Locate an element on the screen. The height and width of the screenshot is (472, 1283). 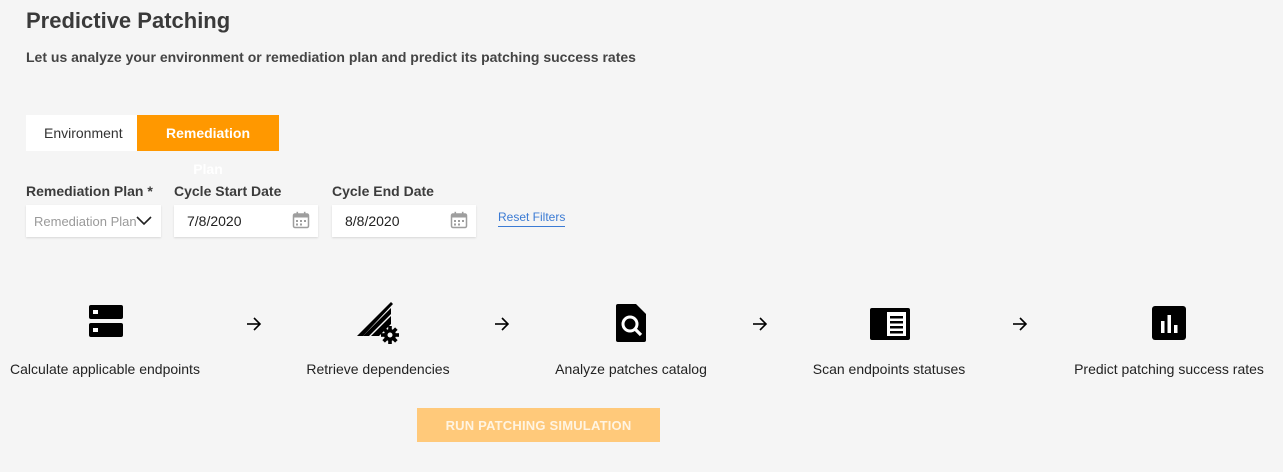
page-title: Predictive Patching is located at coordinates (128, 20).